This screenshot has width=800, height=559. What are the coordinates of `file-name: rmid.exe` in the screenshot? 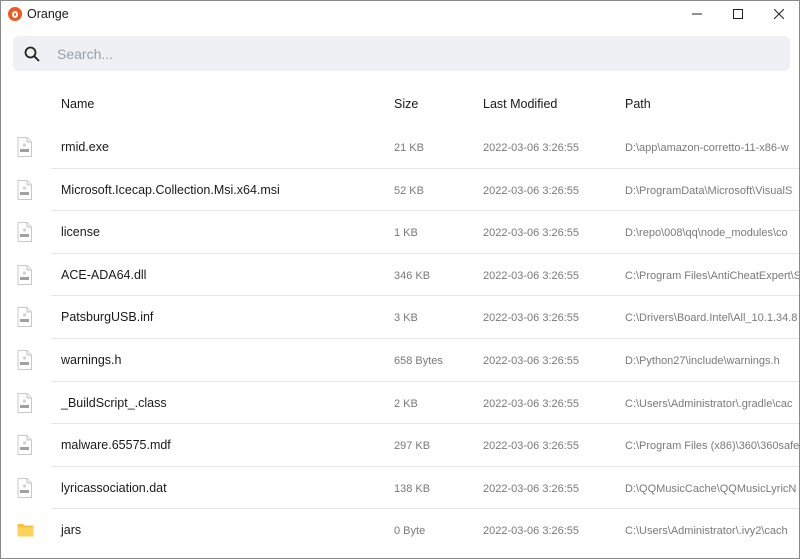 It's located at (85, 147).